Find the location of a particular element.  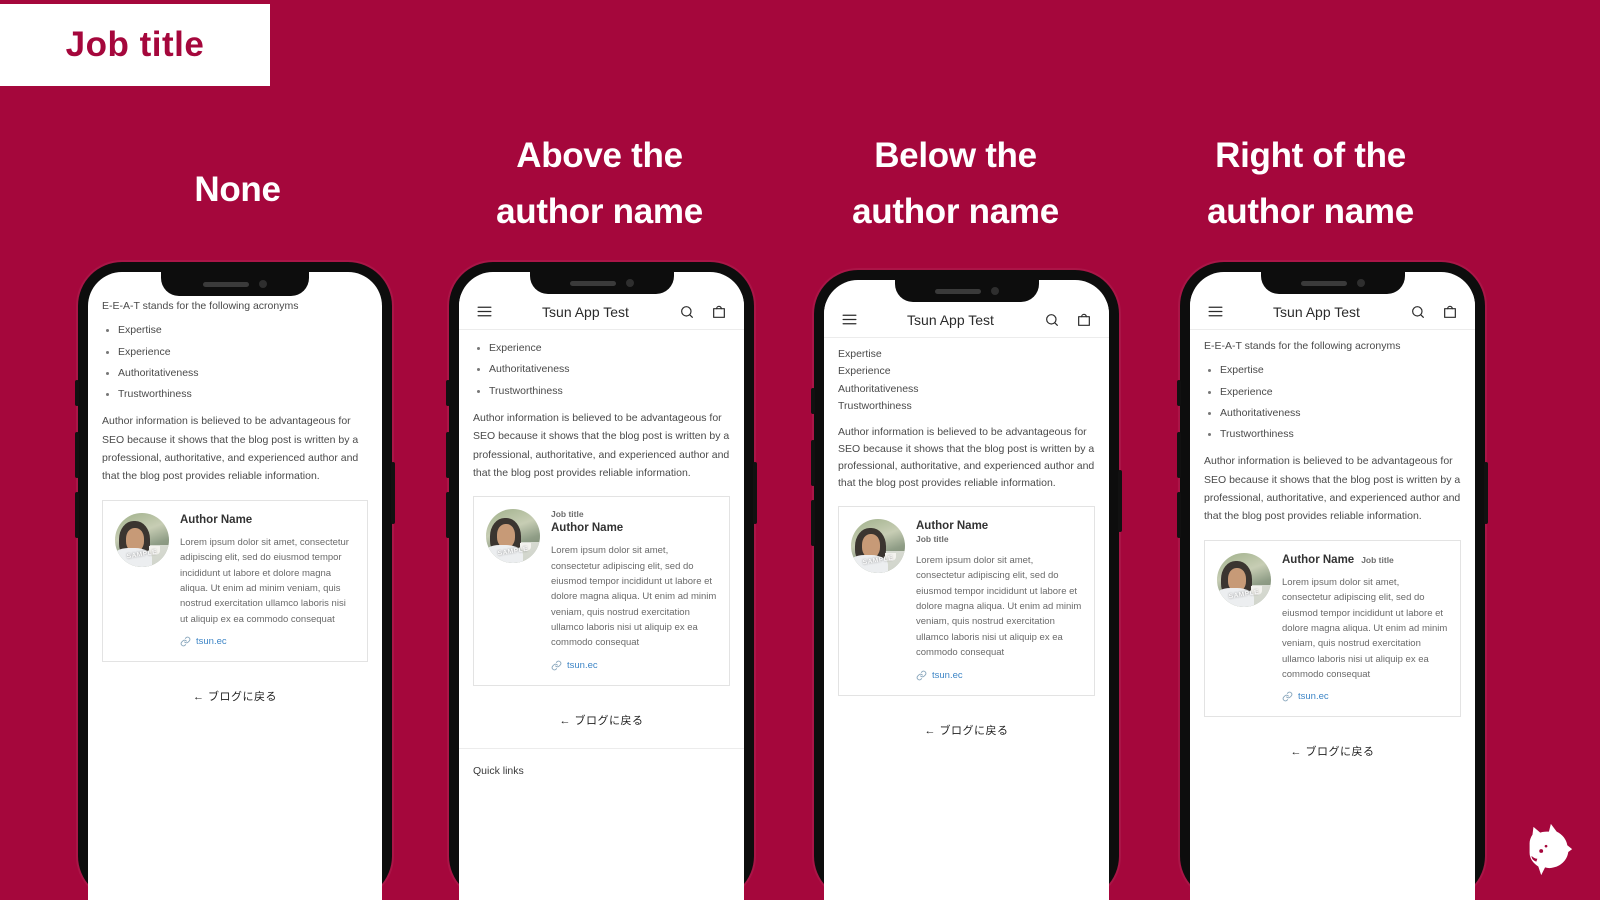

job-title-badge-label: Job title is located at coordinates (135, 44).